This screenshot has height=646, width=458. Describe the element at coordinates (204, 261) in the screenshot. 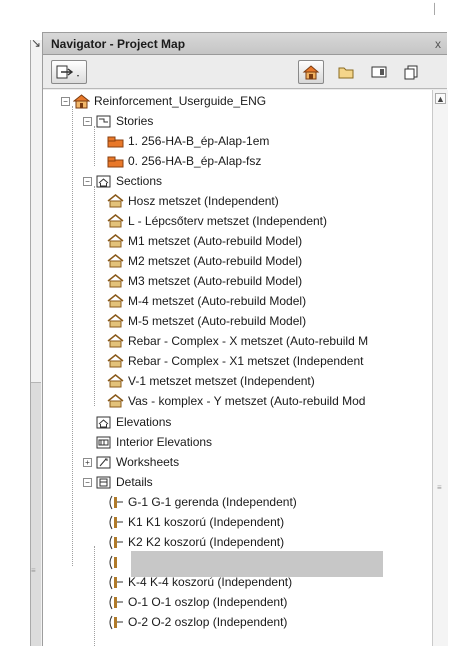

I see `section-item: M2 metszet (Auto-rebuild Model)` at that location.